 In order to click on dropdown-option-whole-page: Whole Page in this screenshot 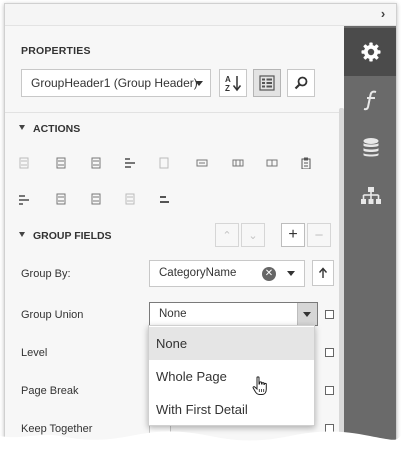, I will do `click(231, 376)`.